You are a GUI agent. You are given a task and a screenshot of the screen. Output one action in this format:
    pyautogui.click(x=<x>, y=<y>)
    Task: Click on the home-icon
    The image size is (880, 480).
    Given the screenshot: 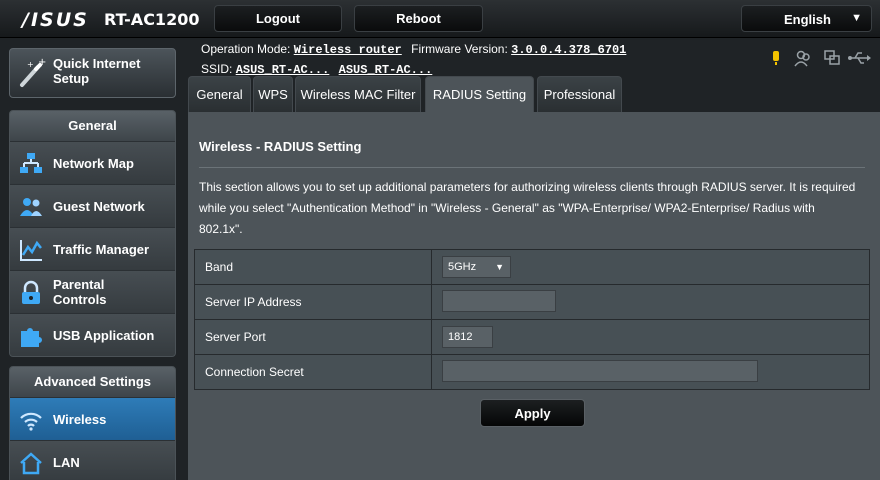 What is the action you would take?
    pyautogui.click(x=31, y=463)
    